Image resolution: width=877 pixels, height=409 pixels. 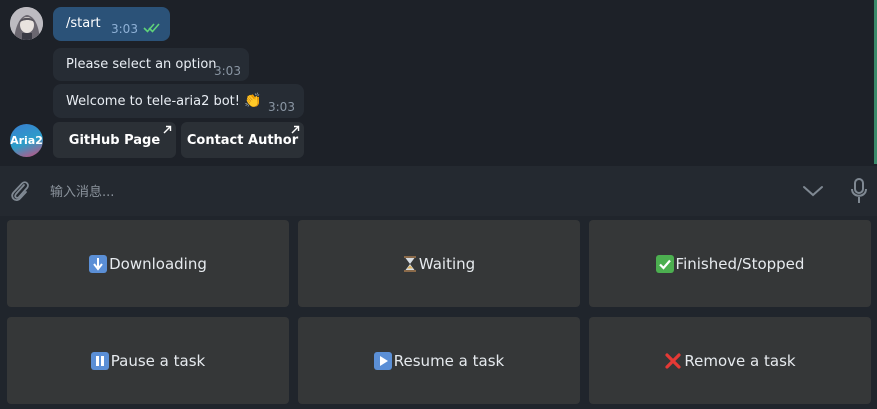 What do you see at coordinates (410, 264) in the screenshot?
I see `hourglass-emoji-icon` at bounding box center [410, 264].